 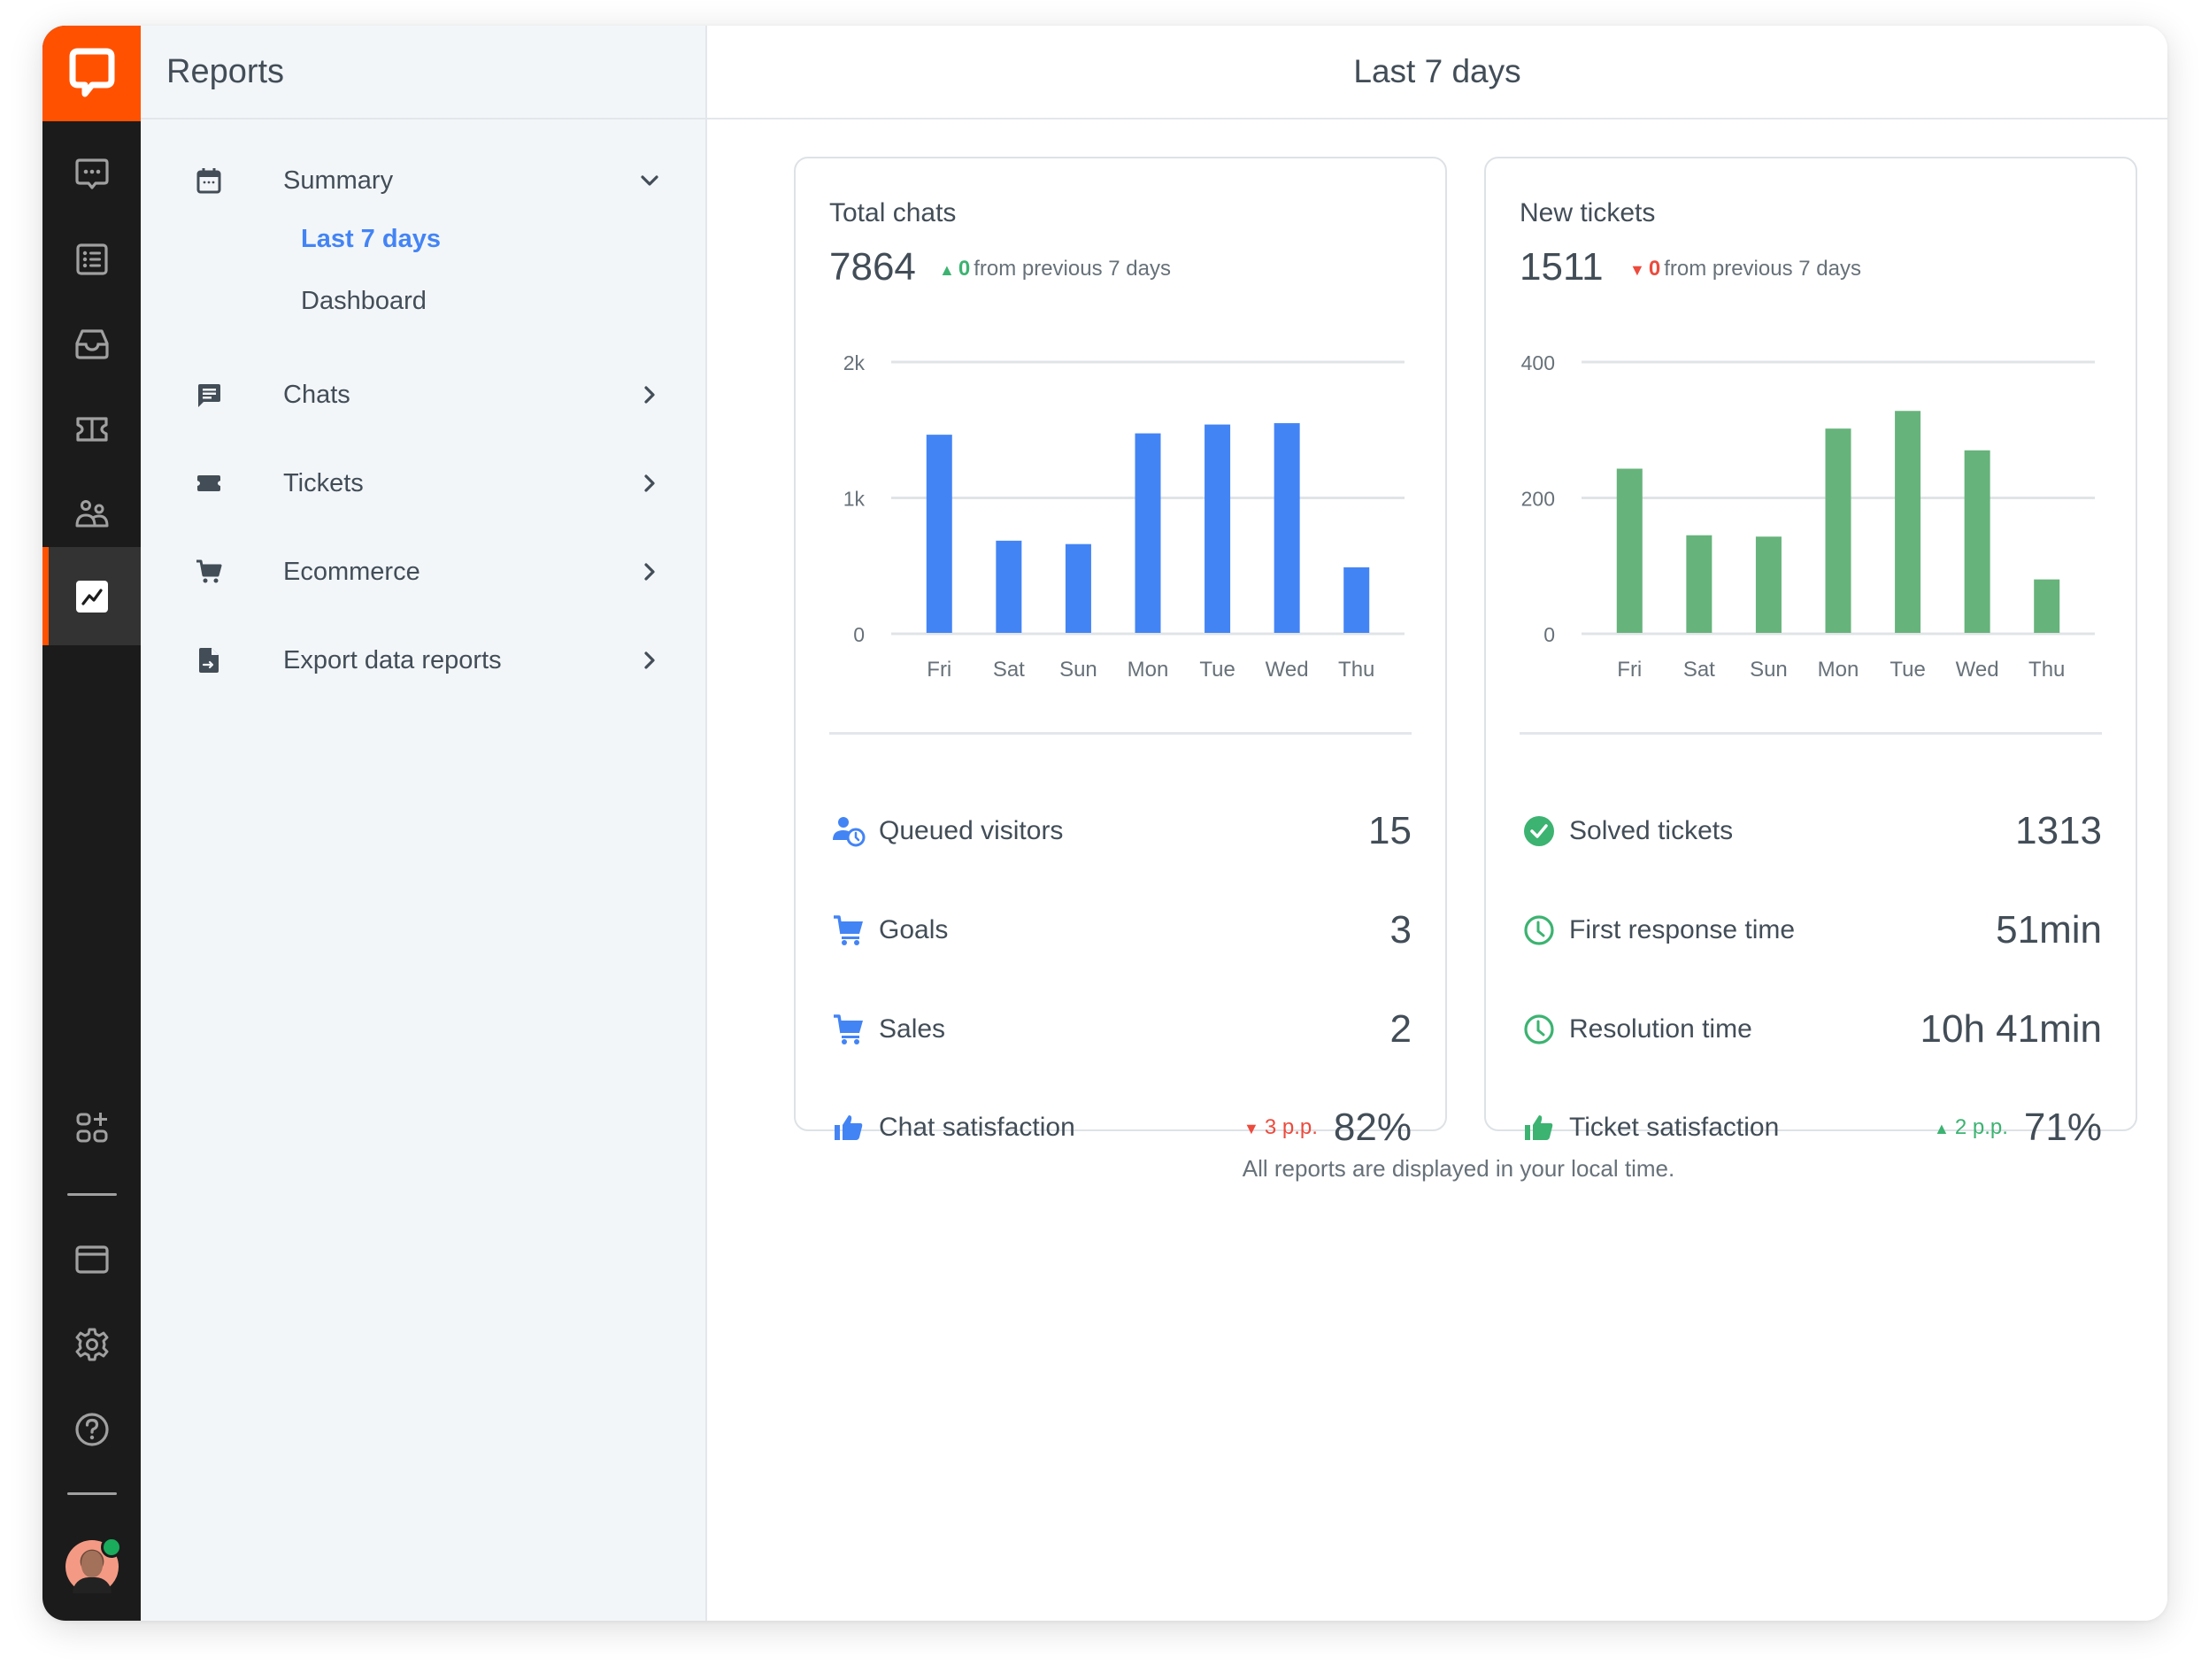 What do you see at coordinates (848, 831) in the screenshot?
I see `queued-visitor-icon` at bounding box center [848, 831].